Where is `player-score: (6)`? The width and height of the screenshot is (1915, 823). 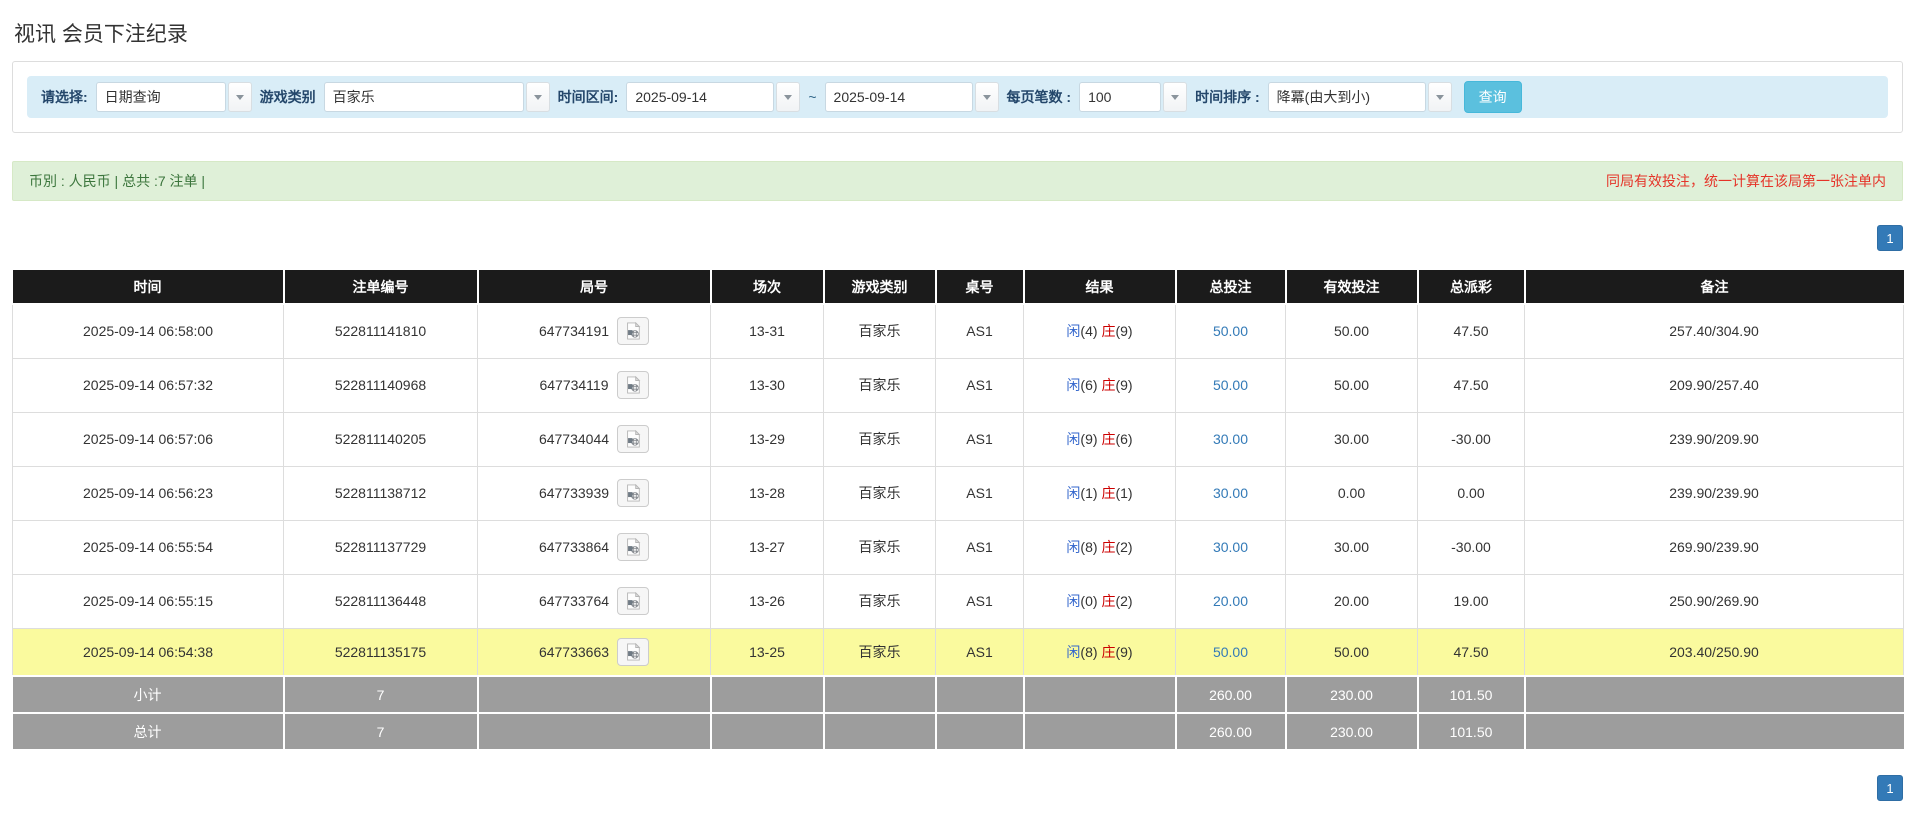
player-score: (6) is located at coordinates (1089, 385).